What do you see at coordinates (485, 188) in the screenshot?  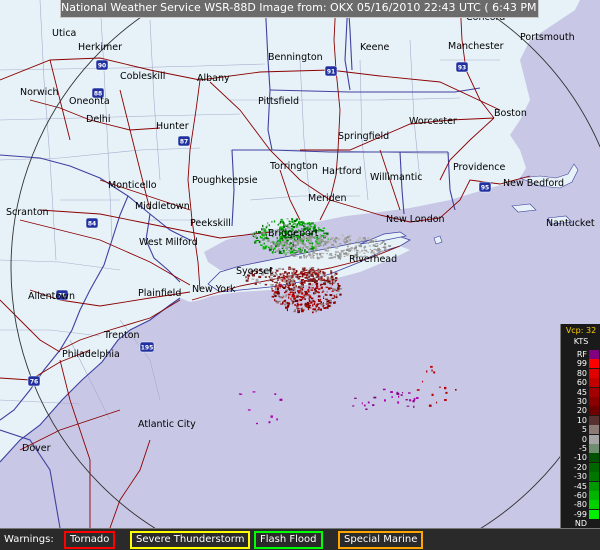 I see `svg-text: 95` at bounding box center [485, 188].